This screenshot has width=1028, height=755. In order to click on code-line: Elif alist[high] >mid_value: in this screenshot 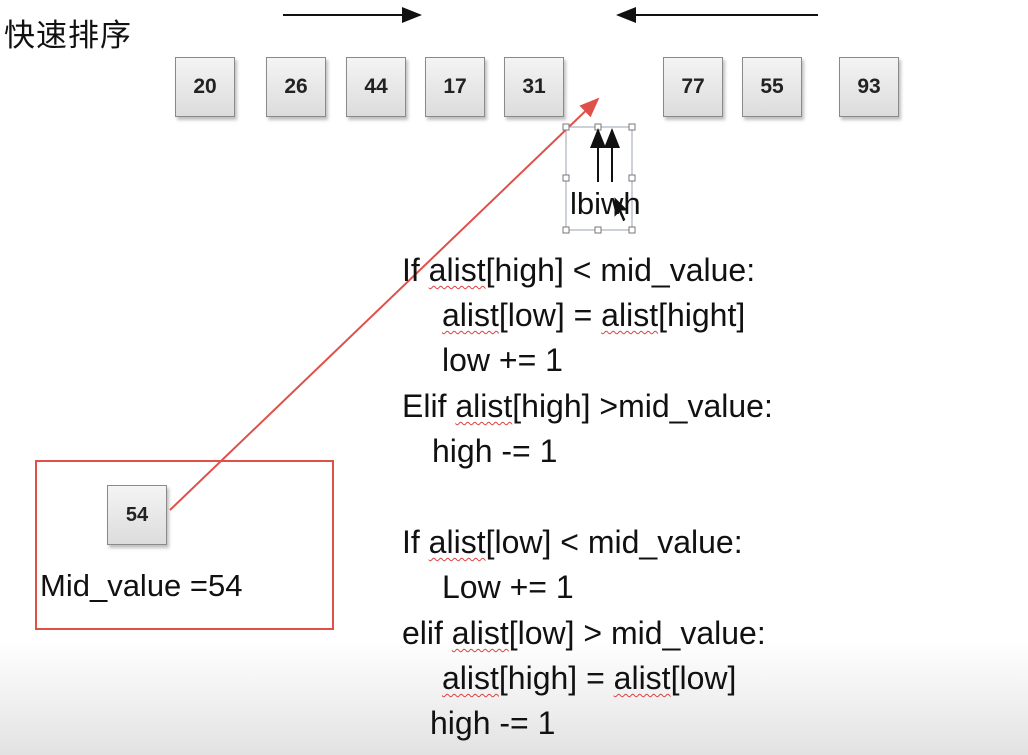, I will do `click(587, 406)`.